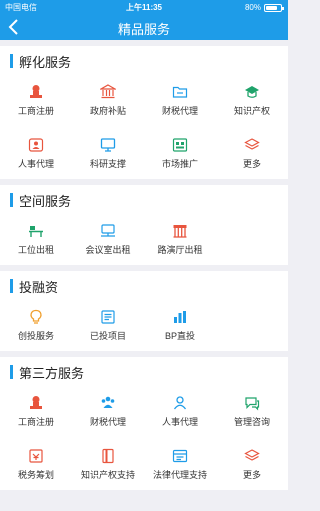 The height and width of the screenshot is (511, 320). What do you see at coordinates (107, 475) in the screenshot?
I see `service-label: 知识产权支持` at bounding box center [107, 475].